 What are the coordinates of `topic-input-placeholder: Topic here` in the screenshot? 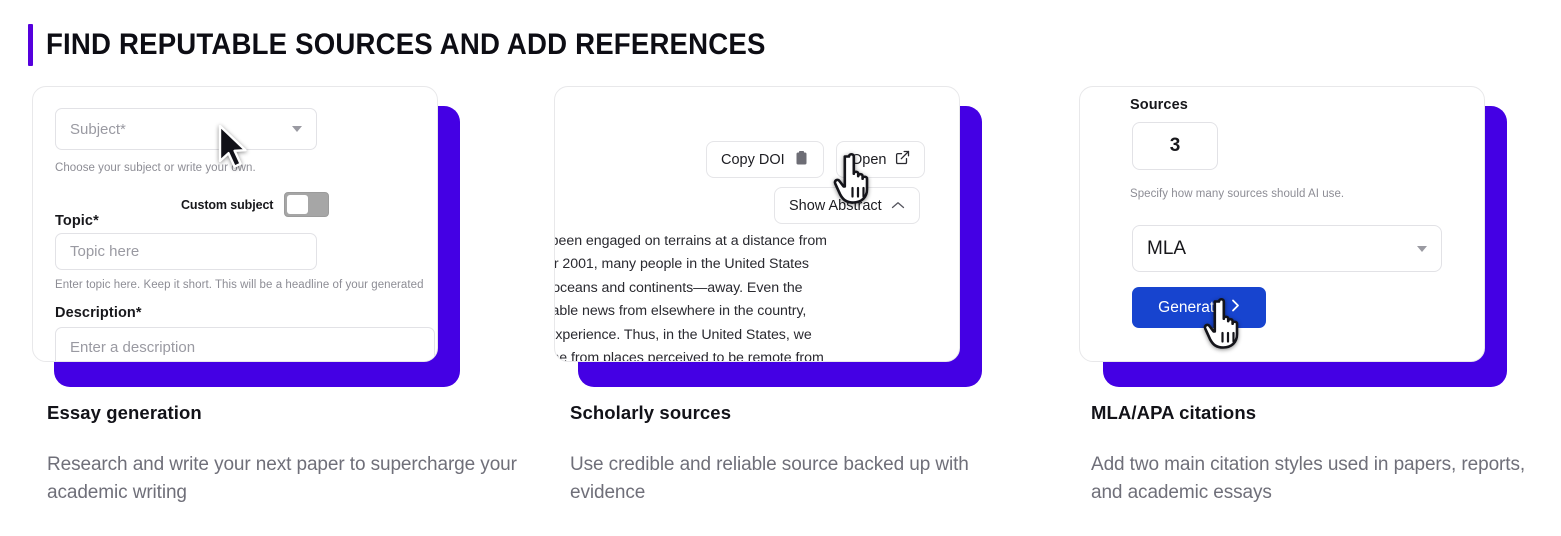 It's located at (105, 251).